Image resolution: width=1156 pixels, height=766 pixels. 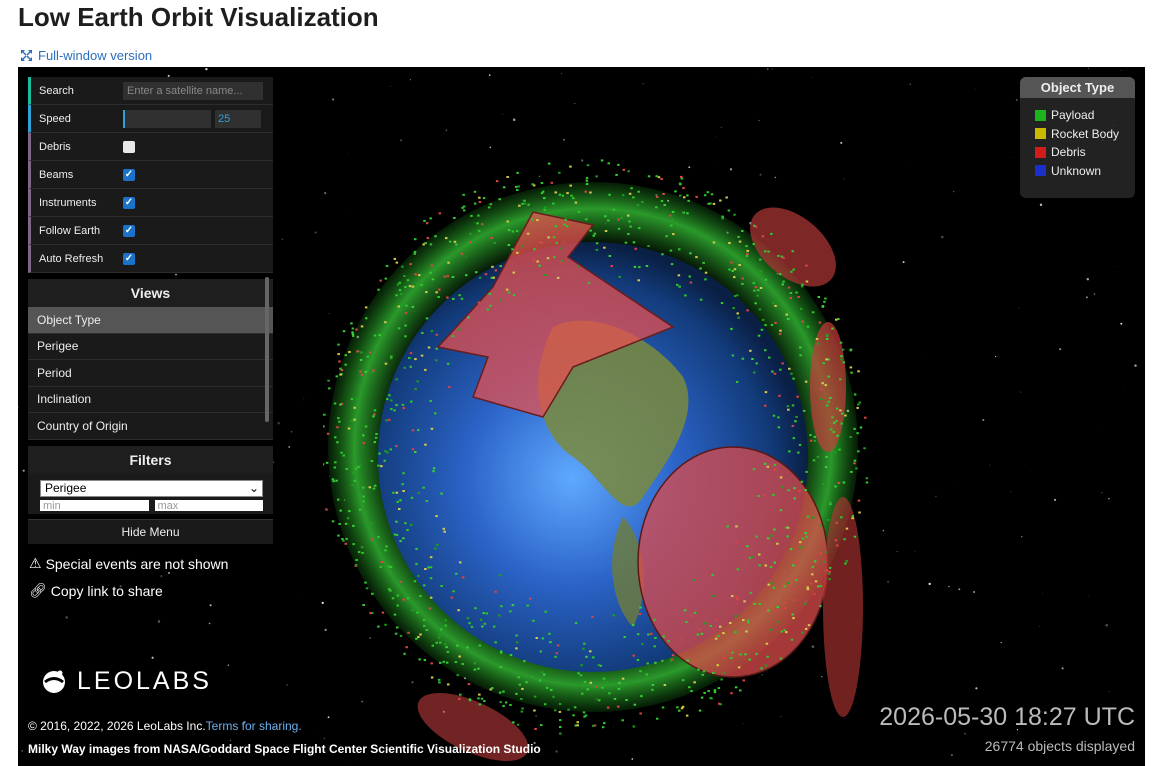 I want to click on speed-slider, so click(x=167, y=118).